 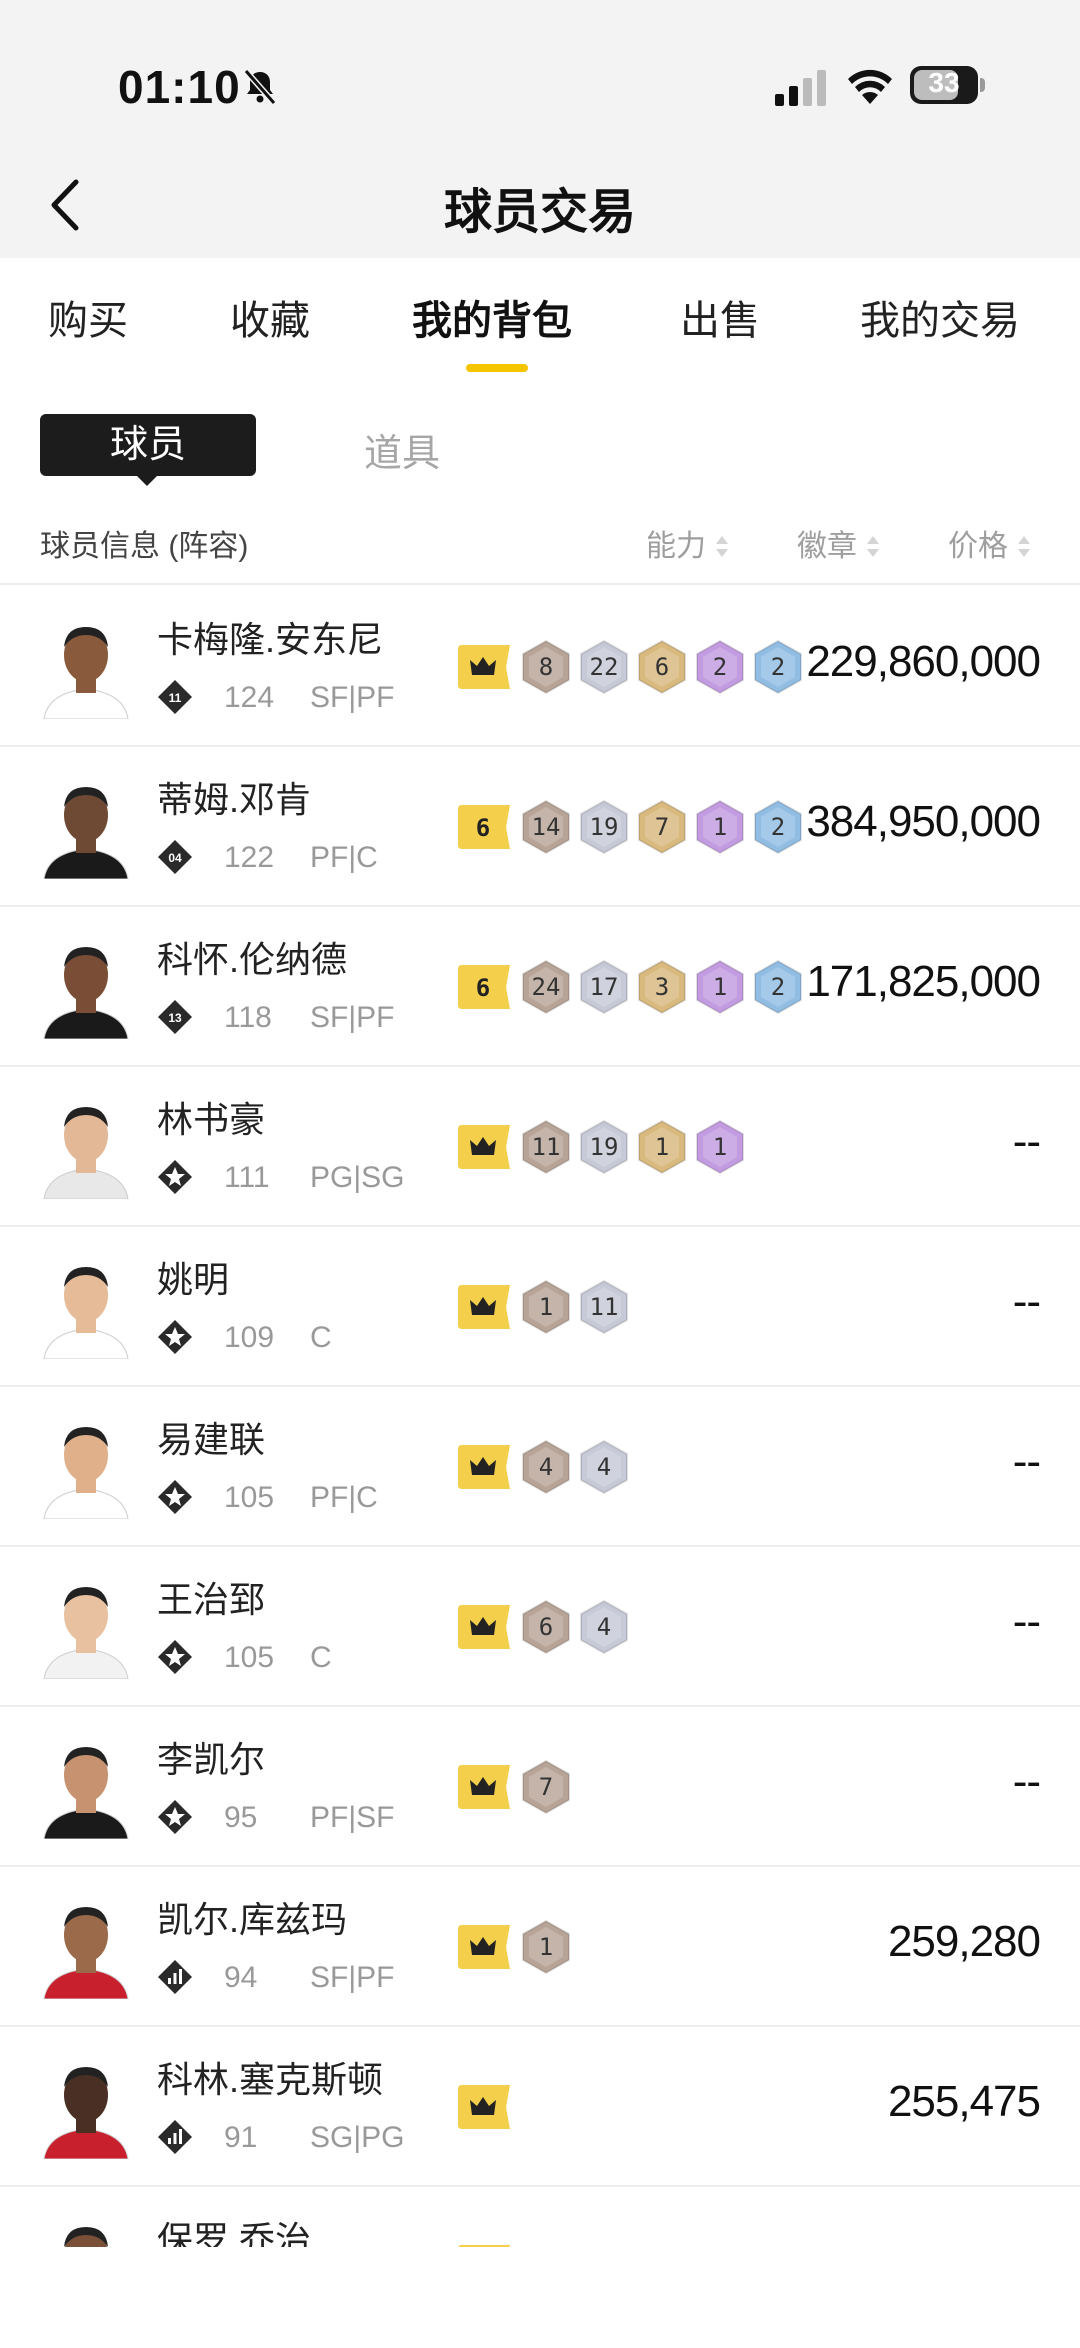 I want to click on badge-hex-icon: 14, so click(x=546, y=827).